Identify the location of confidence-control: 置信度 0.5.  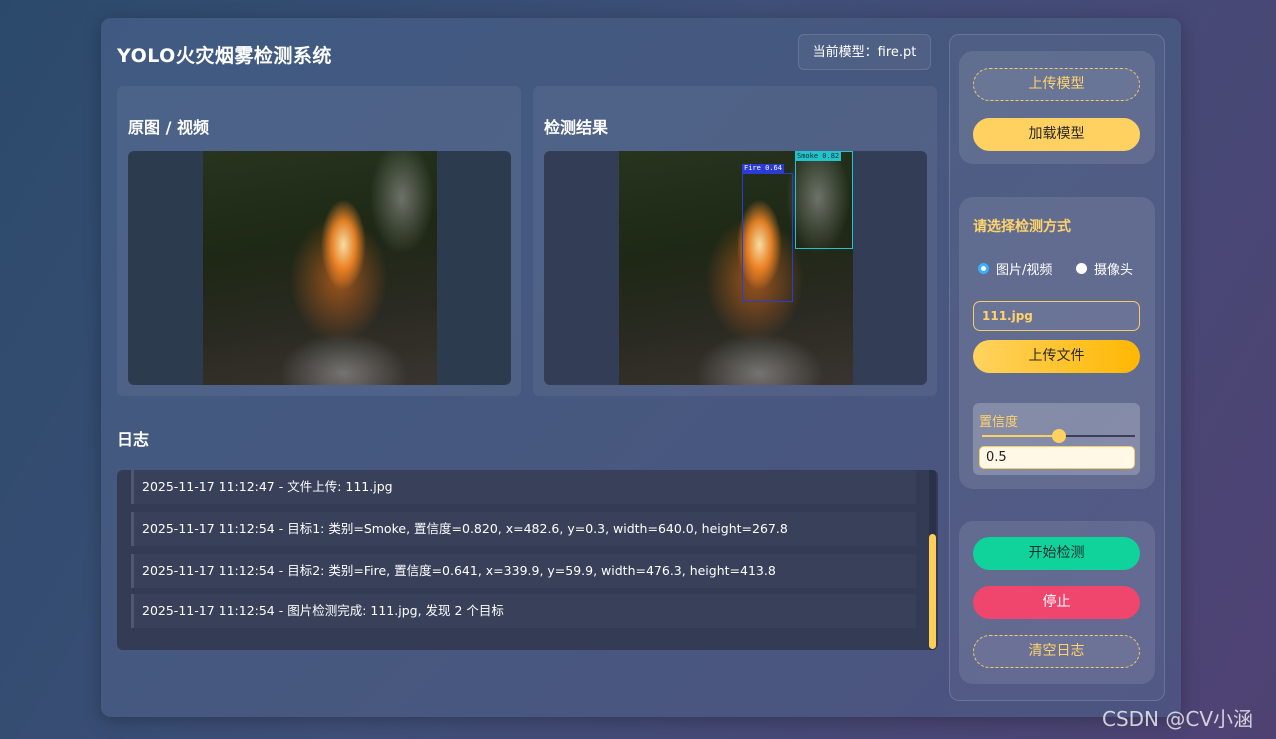
(1056, 439).